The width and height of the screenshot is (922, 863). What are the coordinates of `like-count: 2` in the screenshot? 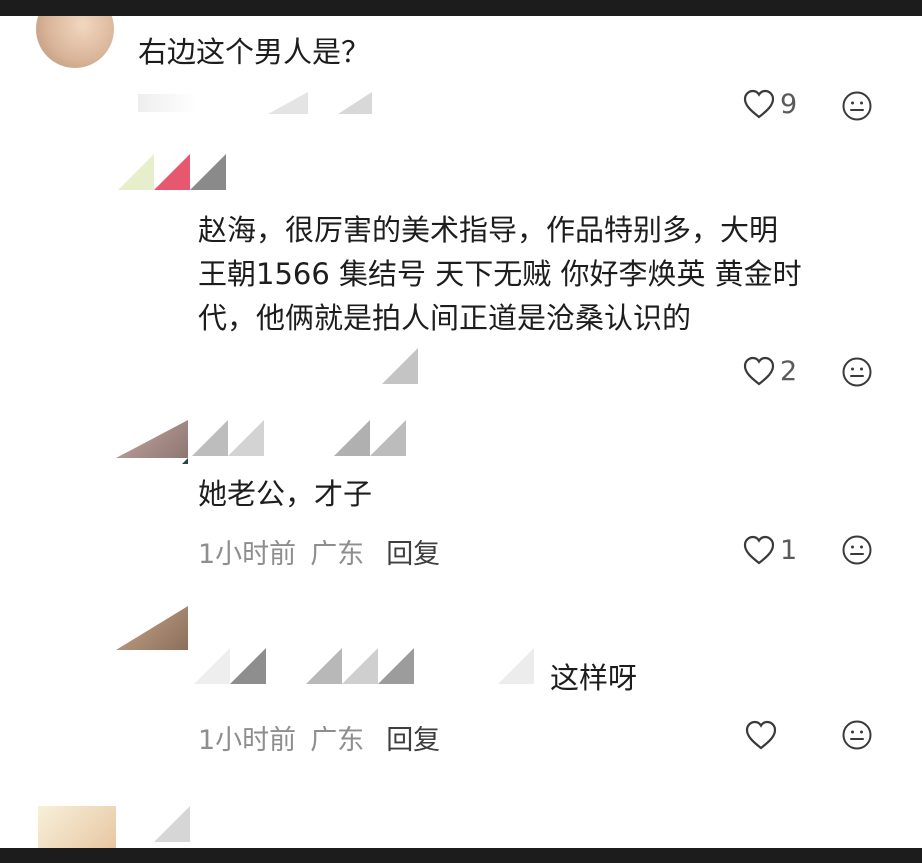 It's located at (789, 371).